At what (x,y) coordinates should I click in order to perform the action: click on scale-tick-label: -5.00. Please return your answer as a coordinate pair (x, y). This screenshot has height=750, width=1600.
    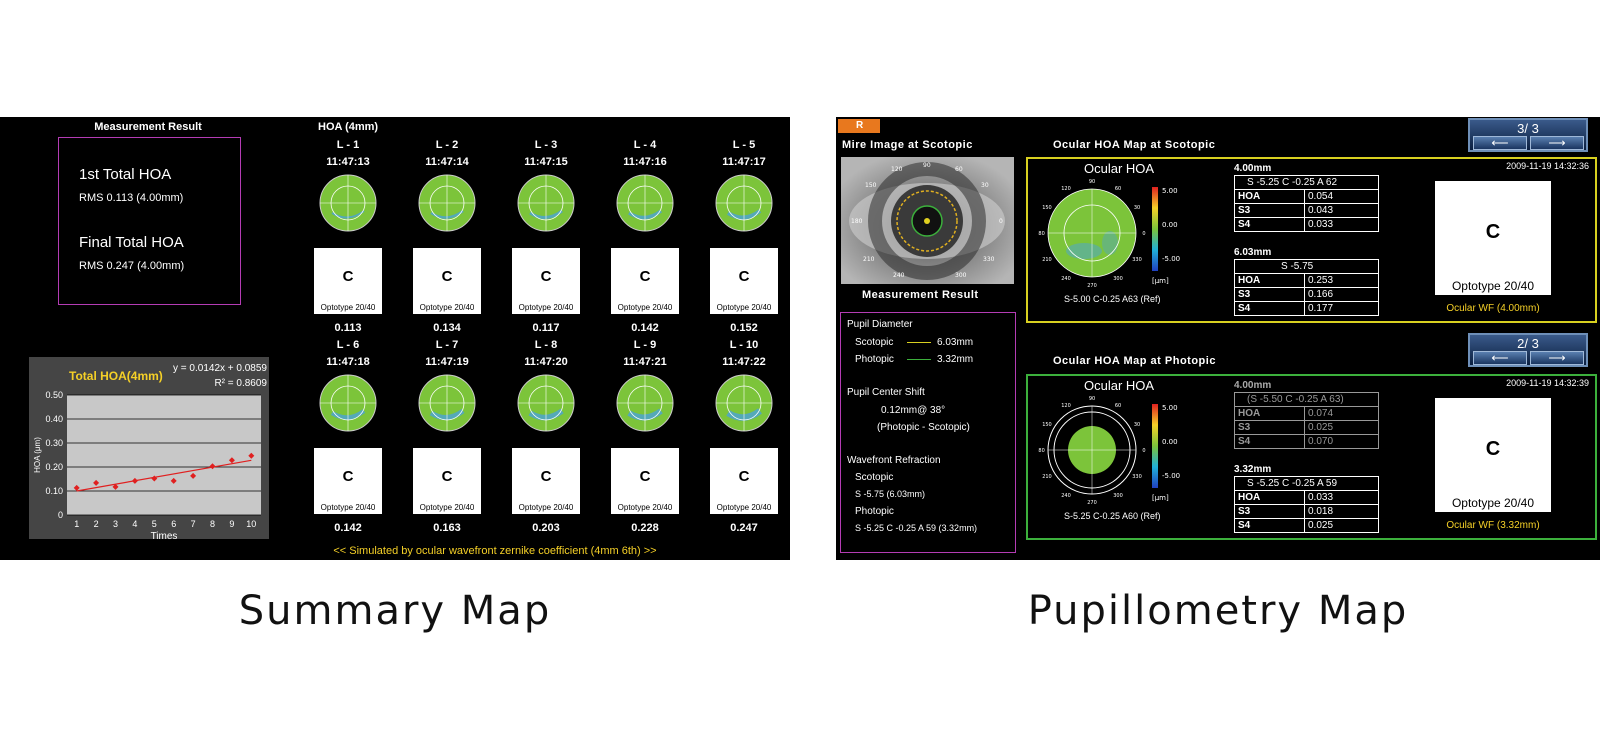
    Looking at the image, I should click on (1171, 476).